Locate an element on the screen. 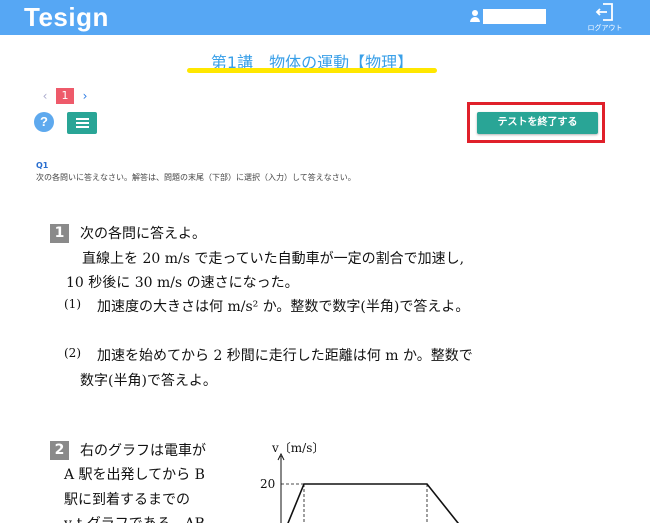 The image size is (650, 523). user-info is located at coordinates (507, 16).